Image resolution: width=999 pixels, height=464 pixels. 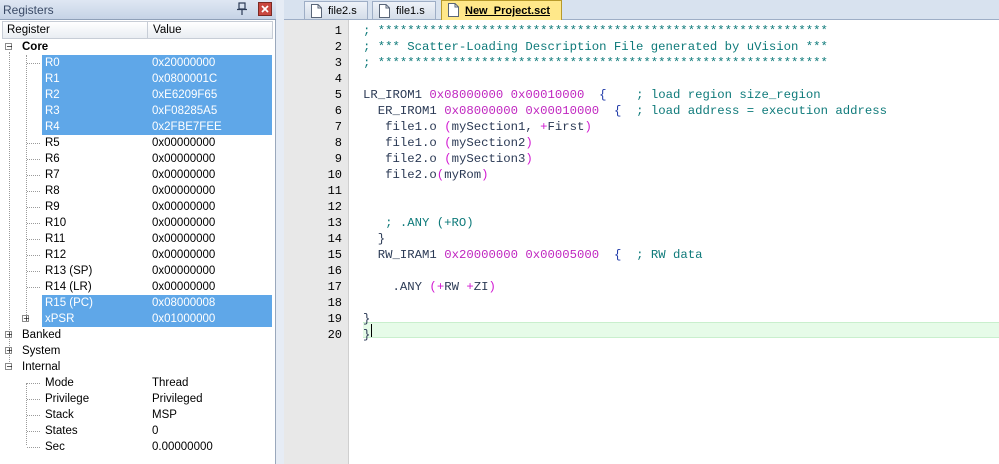 What do you see at coordinates (67, 399) in the screenshot?
I see `internal-name: Privilege` at bounding box center [67, 399].